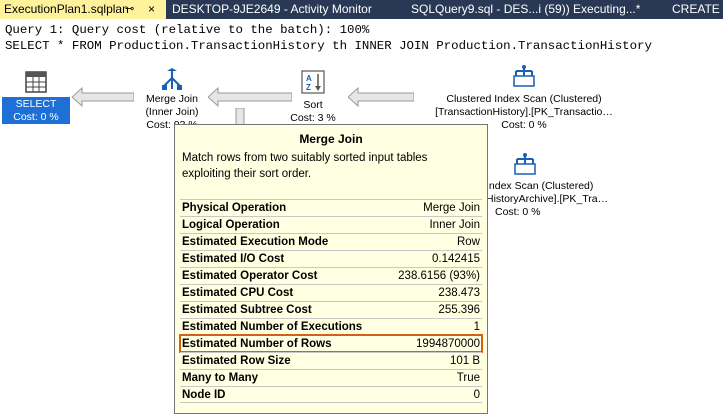 This screenshot has width=723, height=414. Describe the element at coordinates (233, 259) in the screenshot. I see `tooltip-key: Estimated I/O Cost` at that location.